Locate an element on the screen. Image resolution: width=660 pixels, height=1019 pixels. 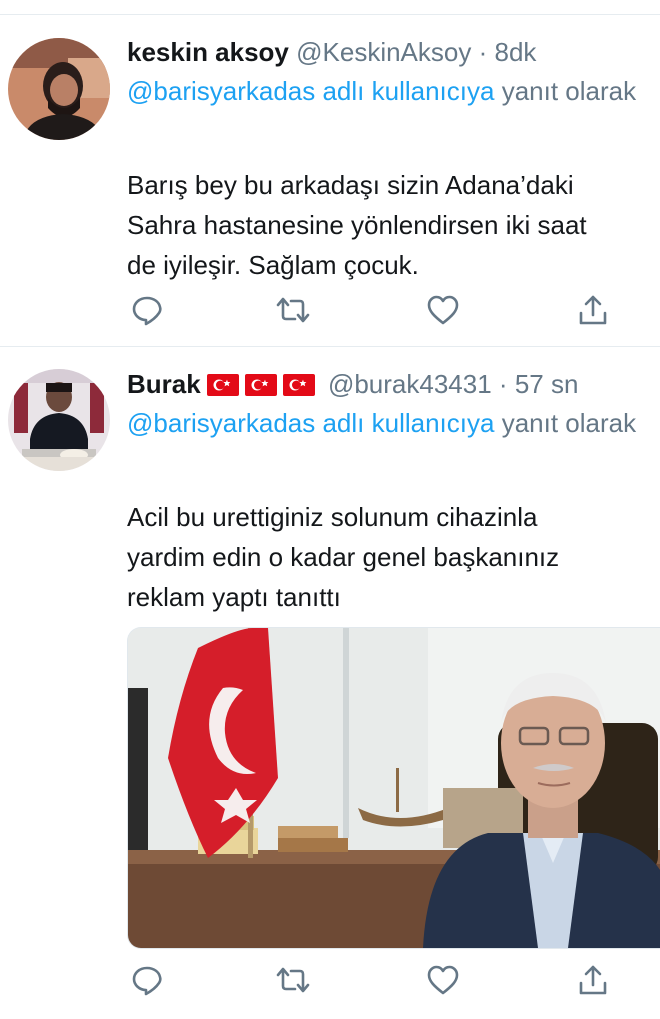
timestamp: 57 sn is located at coordinates (547, 384).